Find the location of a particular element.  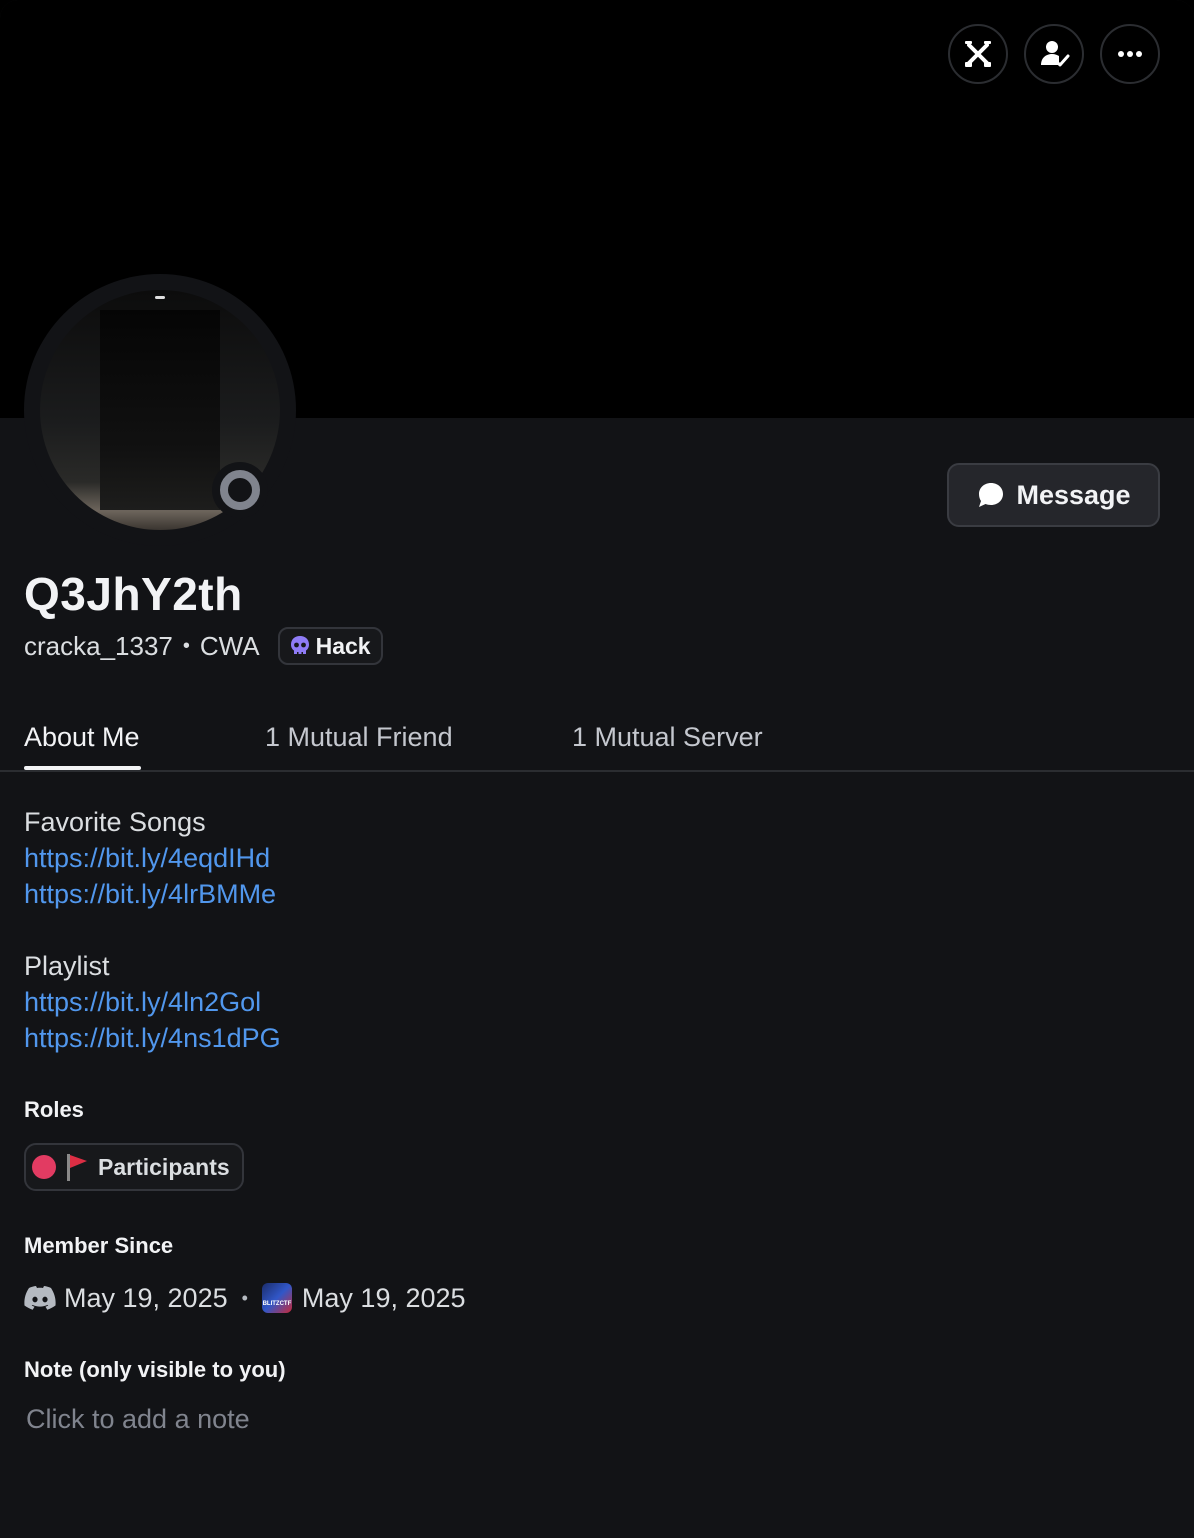

offline-status-icon is located at coordinates (240, 490).